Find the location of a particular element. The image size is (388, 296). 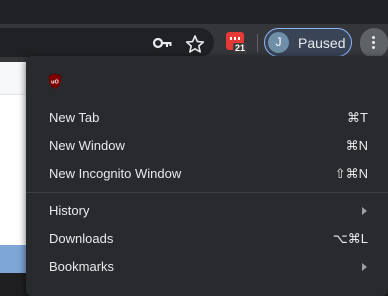

tab-strip is located at coordinates (194, 12).